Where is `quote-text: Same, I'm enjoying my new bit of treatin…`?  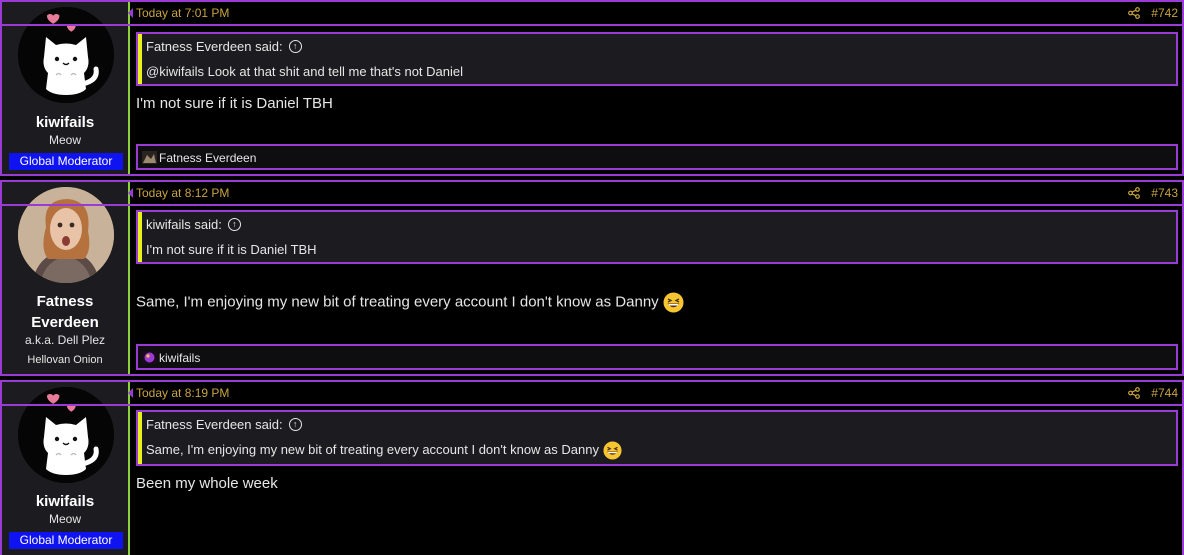 quote-text: Same, I'm enjoying my new bit of treatin… is located at coordinates (384, 450).